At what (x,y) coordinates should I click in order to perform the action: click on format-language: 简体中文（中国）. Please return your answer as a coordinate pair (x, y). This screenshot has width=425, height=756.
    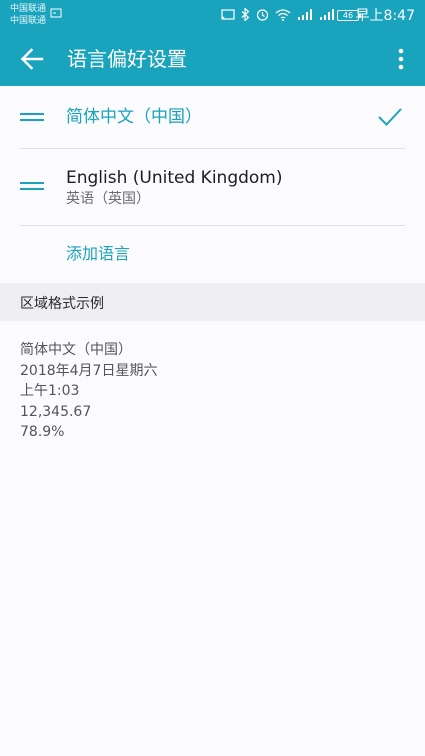
    Looking at the image, I should click on (76, 350).